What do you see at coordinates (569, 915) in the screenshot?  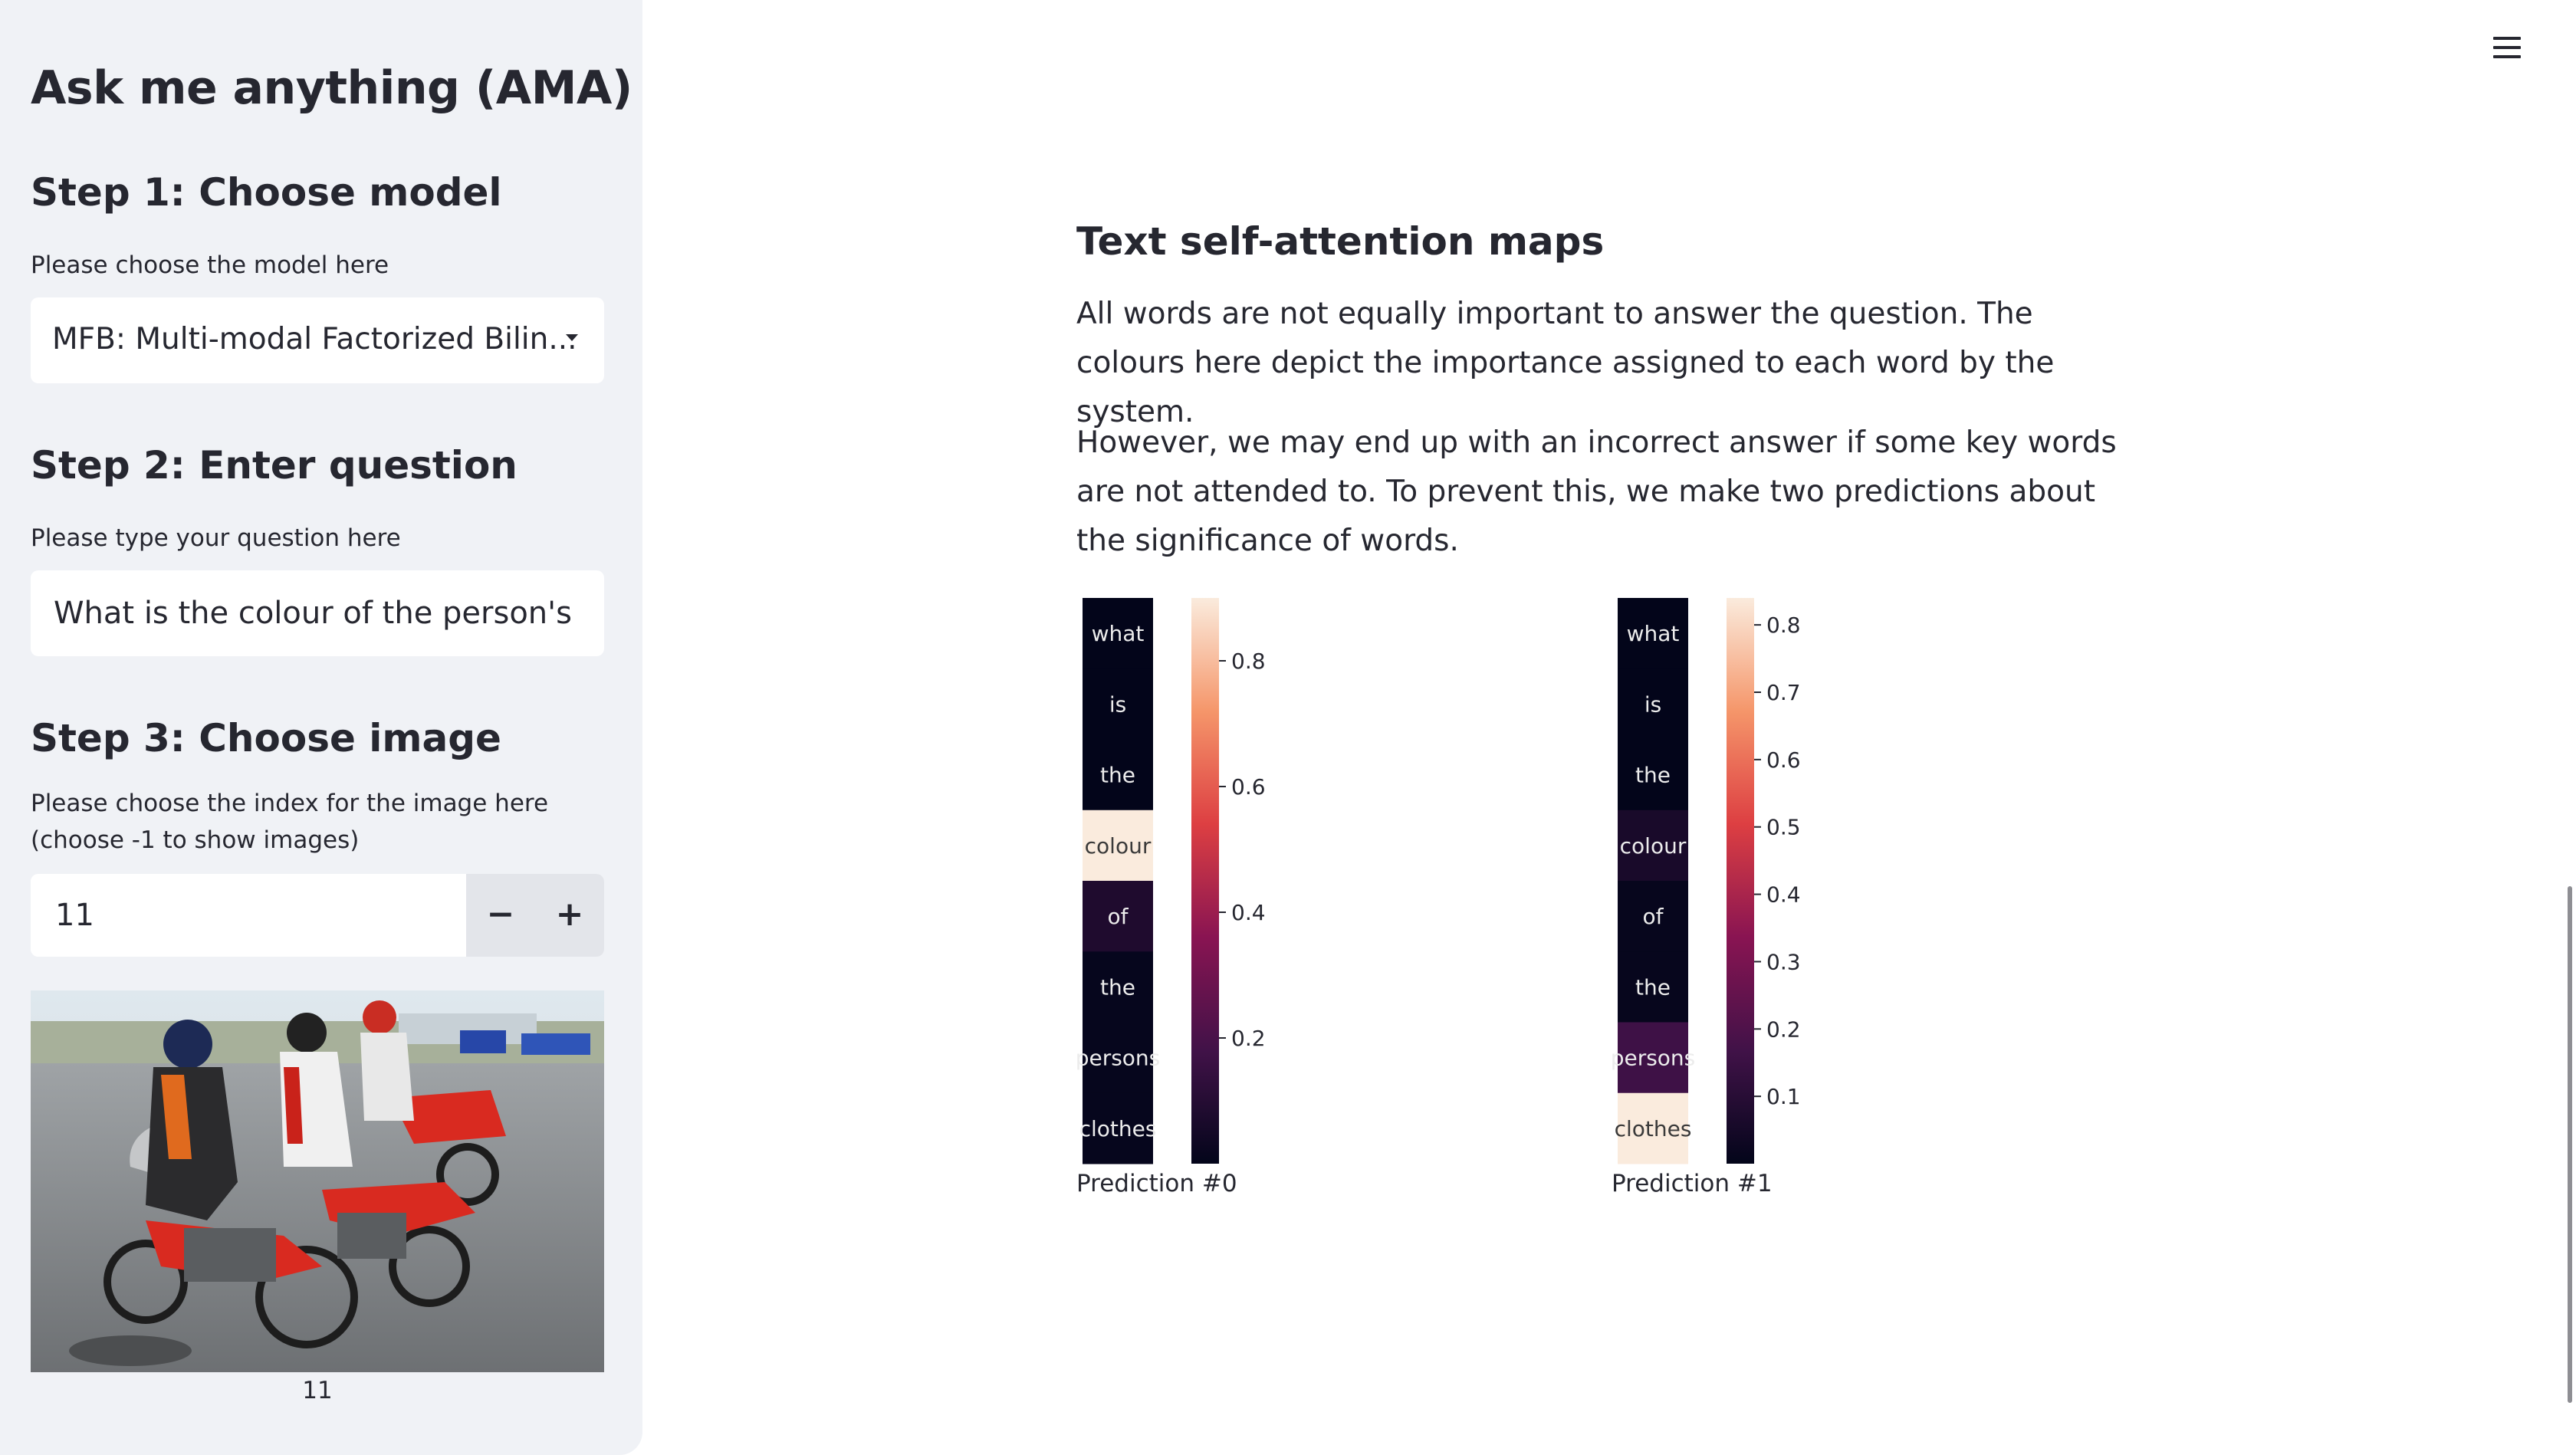 I see `increment-button: +` at bounding box center [569, 915].